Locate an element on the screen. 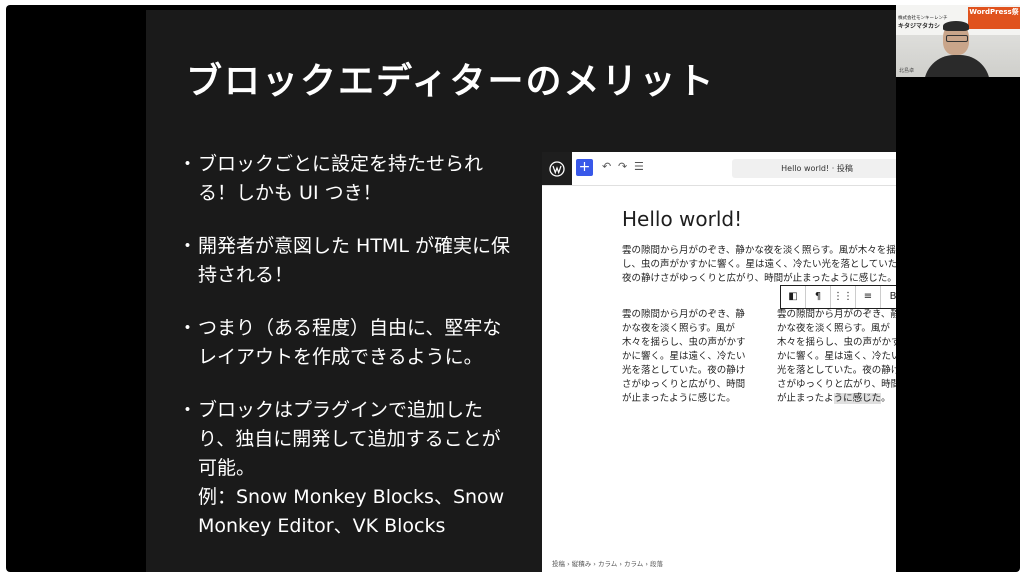 The width and height of the screenshot is (1024, 576). paragraph-icon: ¶ is located at coordinates (818, 297).